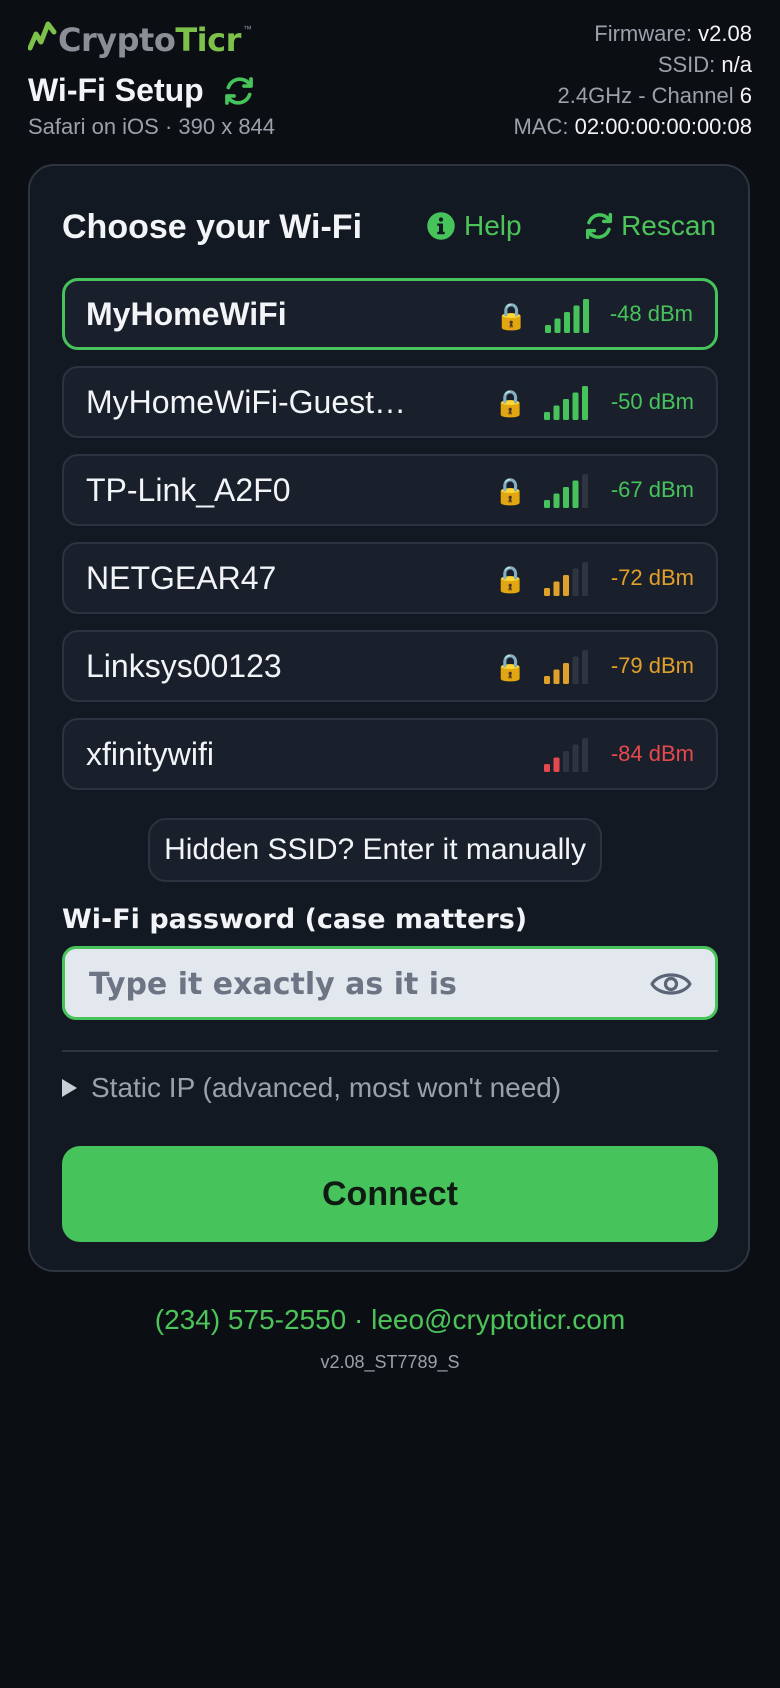 The height and width of the screenshot is (1688, 780). I want to click on firmware-label: Firmware:, so click(643, 33).